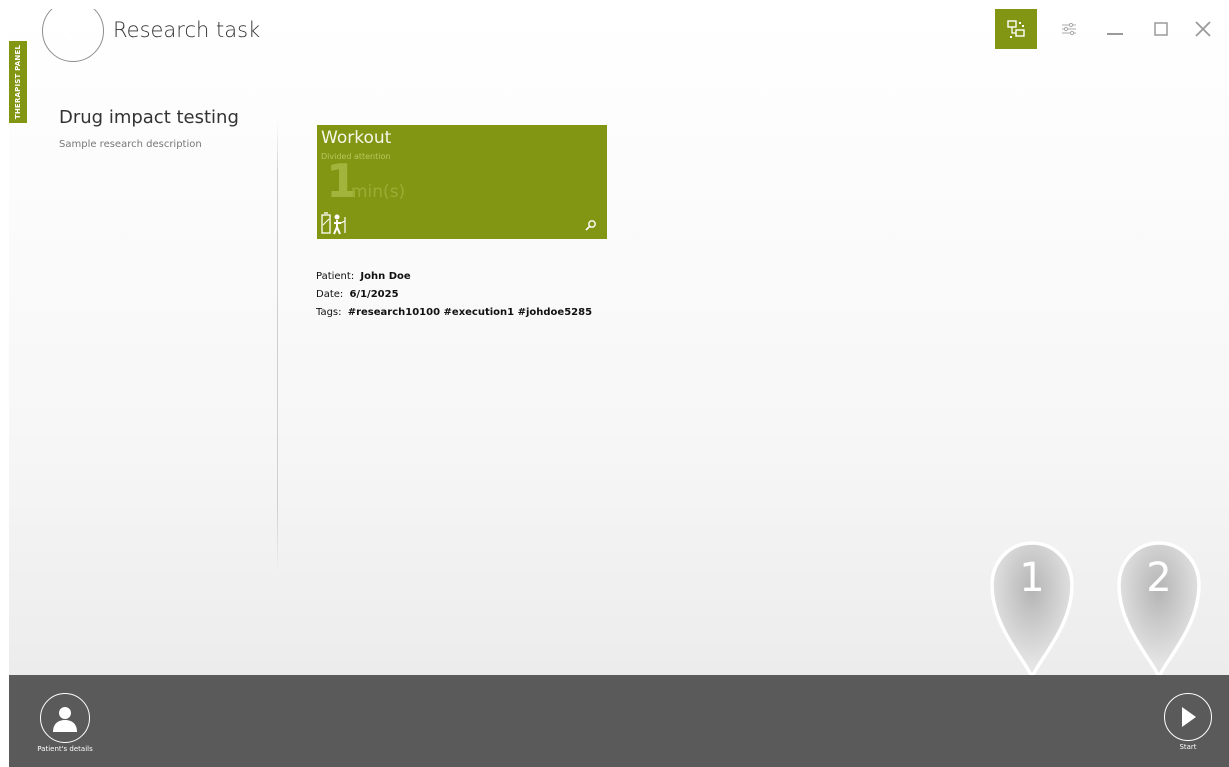 This screenshot has width=1229, height=767. What do you see at coordinates (378, 192) in the screenshot?
I see `tile-duration-unit: min(s)` at bounding box center [378, 192].